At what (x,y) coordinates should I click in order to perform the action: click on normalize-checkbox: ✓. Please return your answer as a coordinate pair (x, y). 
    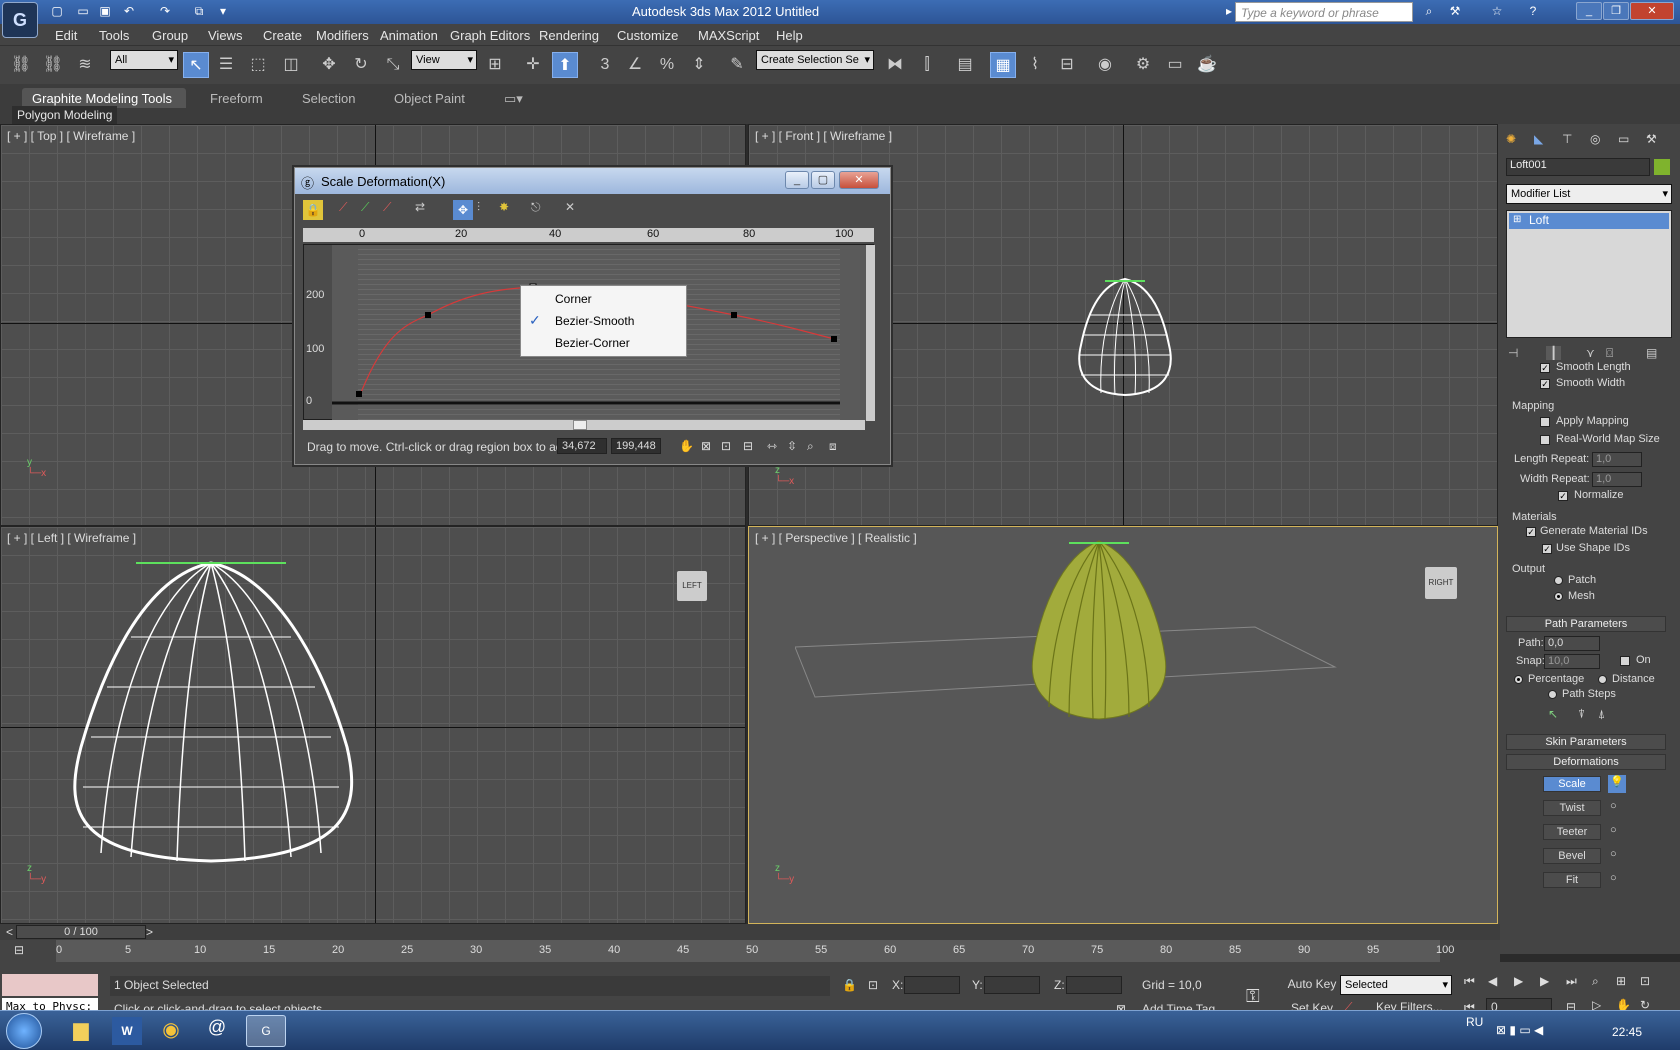
    Looking at the image, I should click on (1563, 496).